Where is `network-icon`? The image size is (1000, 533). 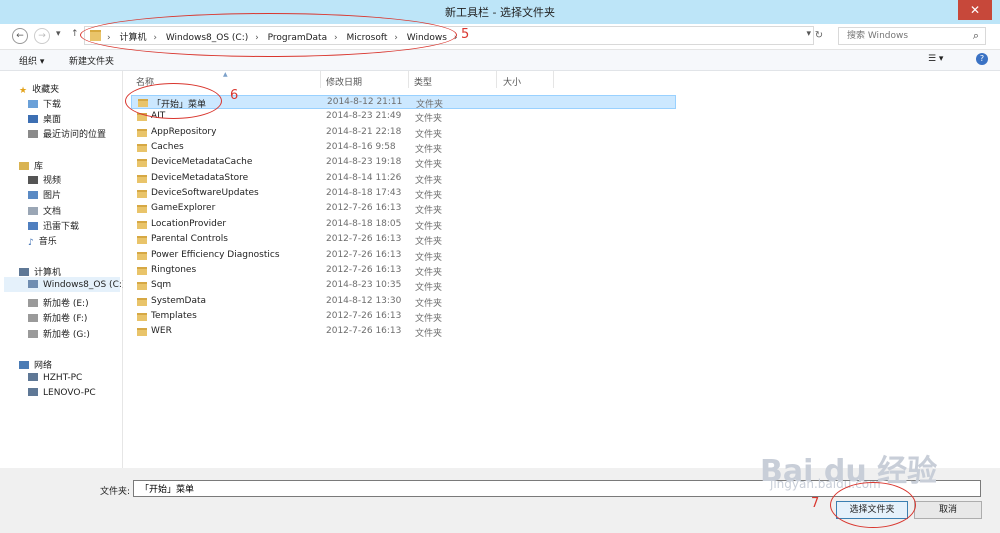 network-icon is located at coordinates (24, 365).